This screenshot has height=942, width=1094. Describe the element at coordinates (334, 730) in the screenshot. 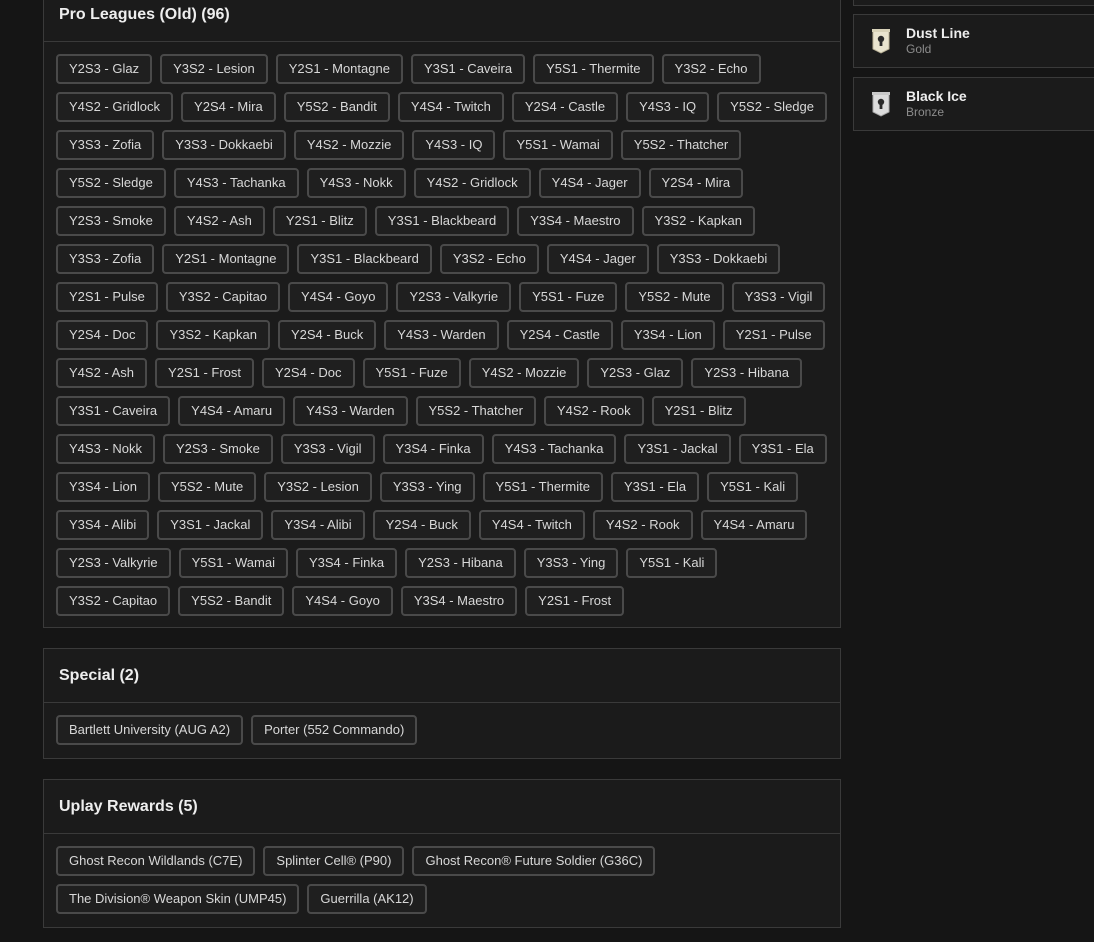

I see `special-tag: Porter (552 Commando)` at that location.